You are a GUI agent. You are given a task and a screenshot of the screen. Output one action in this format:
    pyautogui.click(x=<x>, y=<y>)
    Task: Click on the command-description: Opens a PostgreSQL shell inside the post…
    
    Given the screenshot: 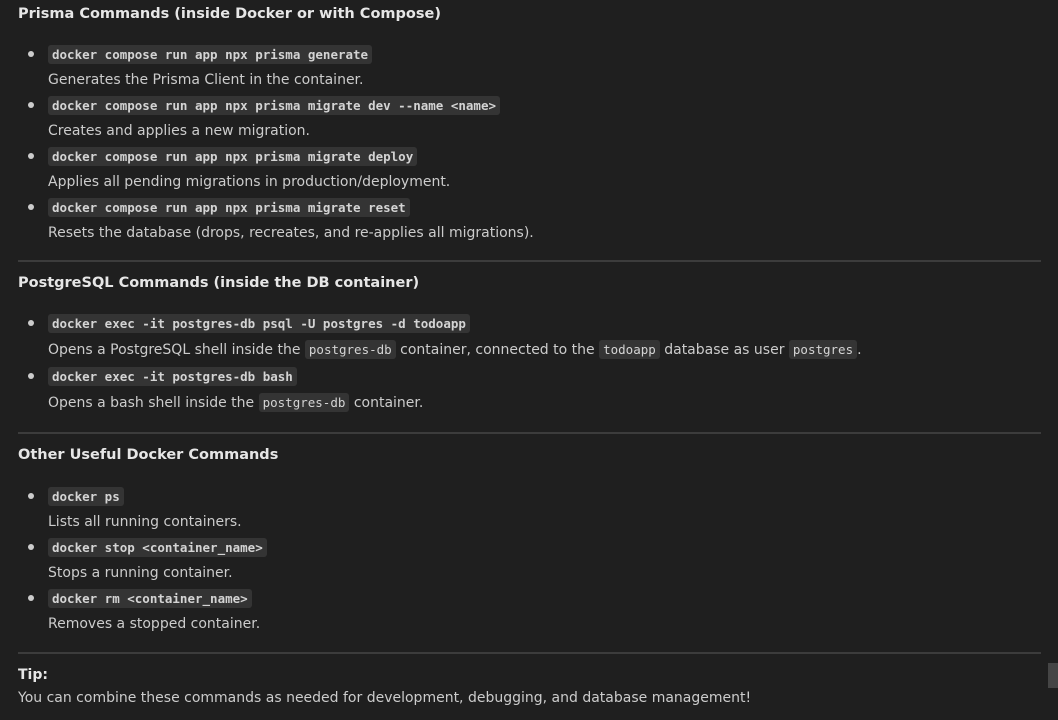 What is the action you would take?
    pyautogui.click(x=455, y=350)
    